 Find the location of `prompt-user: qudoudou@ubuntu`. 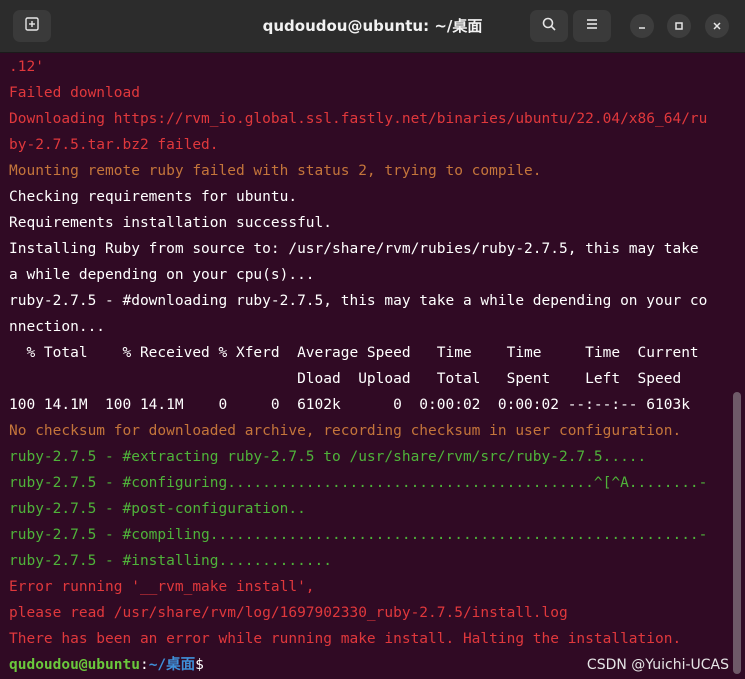

prompt-user: qudoudou@ubuntu is located at coordinates (74, 665).